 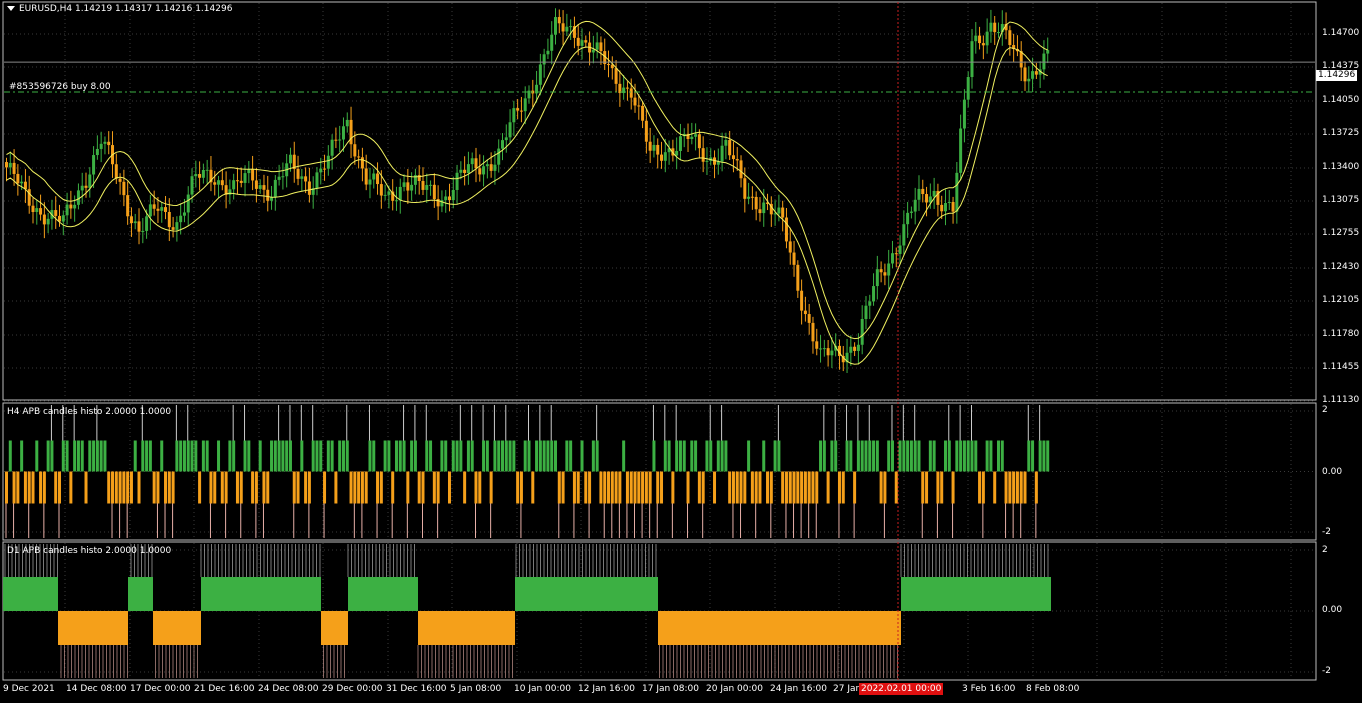 What do you see at coordinates (586, 594) in the screenshot?
I see `d1-bar` at bounding box center [586, 594].